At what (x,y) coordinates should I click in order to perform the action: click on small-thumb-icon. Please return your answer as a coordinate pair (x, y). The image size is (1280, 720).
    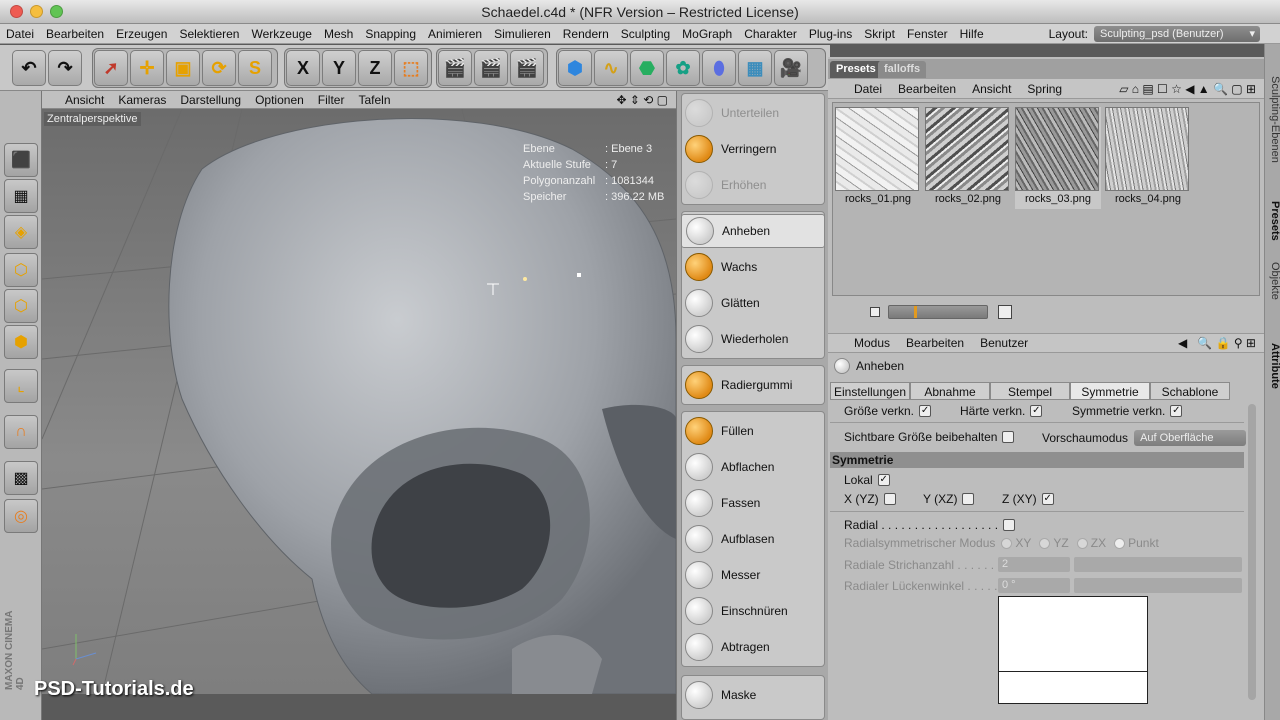
    Looking at the image, I should click on (875, 312).